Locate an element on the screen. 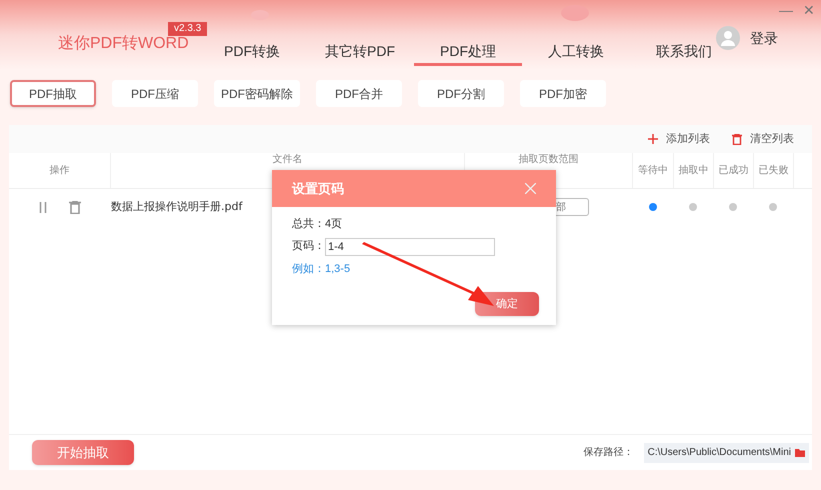 The height and width of the screenshot is (490, 821). total-pages-text: 总共：4页 is located at coordinates (318, 224).